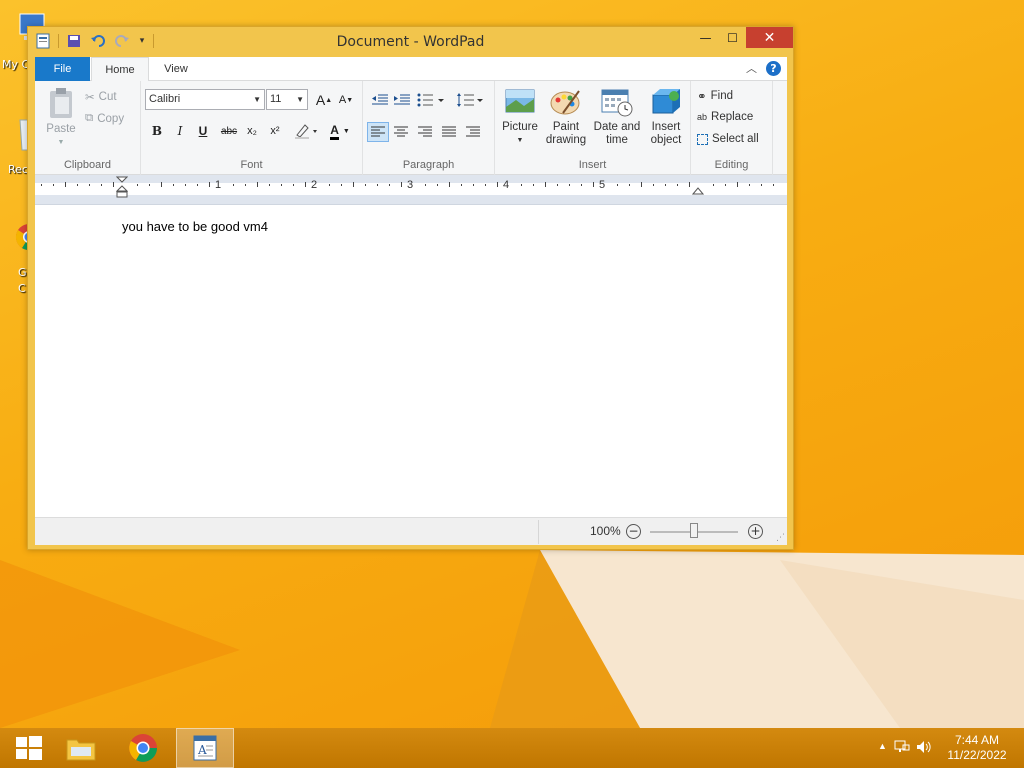 Image resolution: width=1024 pixels, height=768 pixels. I want to click on clipboard-group: Paste ▼ ✂ Cut ⧉ Copy Clipboard, so click(88, 128).